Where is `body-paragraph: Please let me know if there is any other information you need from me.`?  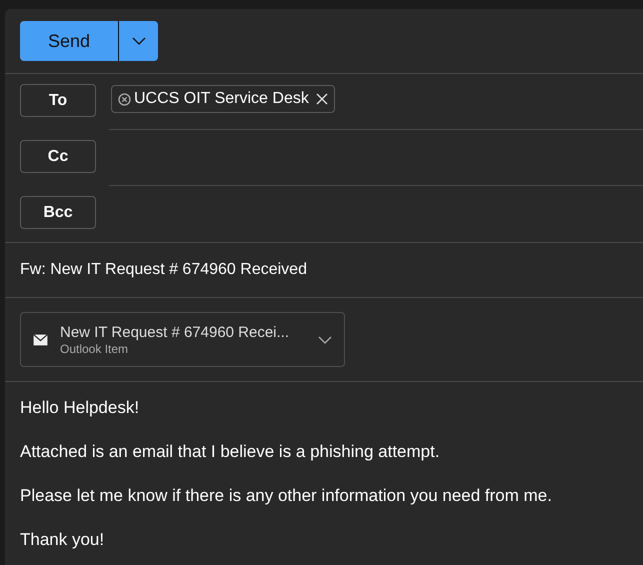
body-paragraph: Please let me know if there is any other information you need from me. is located at coordinates (286, 496).